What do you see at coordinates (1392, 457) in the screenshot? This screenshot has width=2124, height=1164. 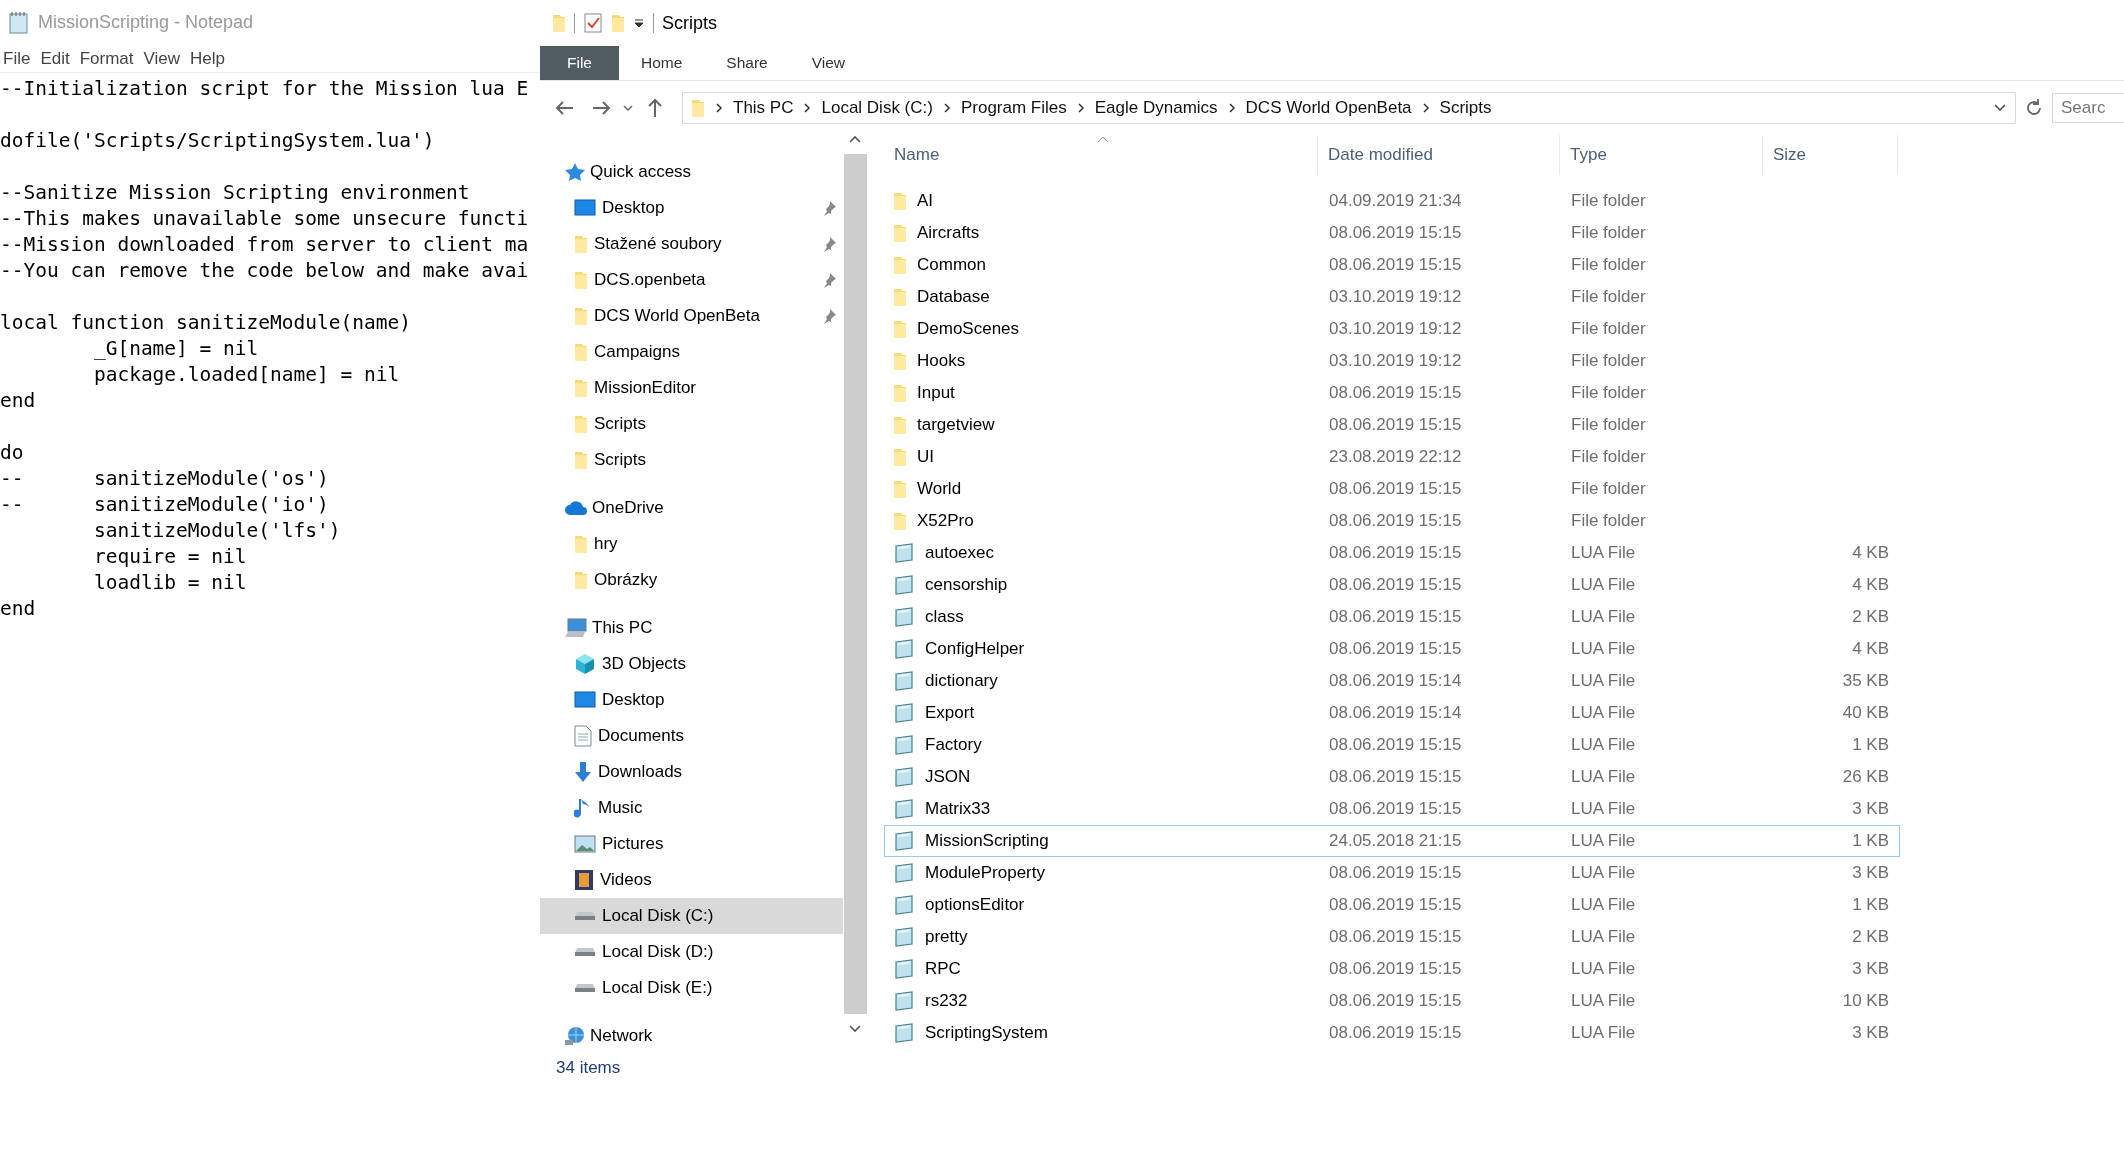 I see `file-row: UI 23.08.2019 22:12 File folder` at bounding box center [1392, 457].